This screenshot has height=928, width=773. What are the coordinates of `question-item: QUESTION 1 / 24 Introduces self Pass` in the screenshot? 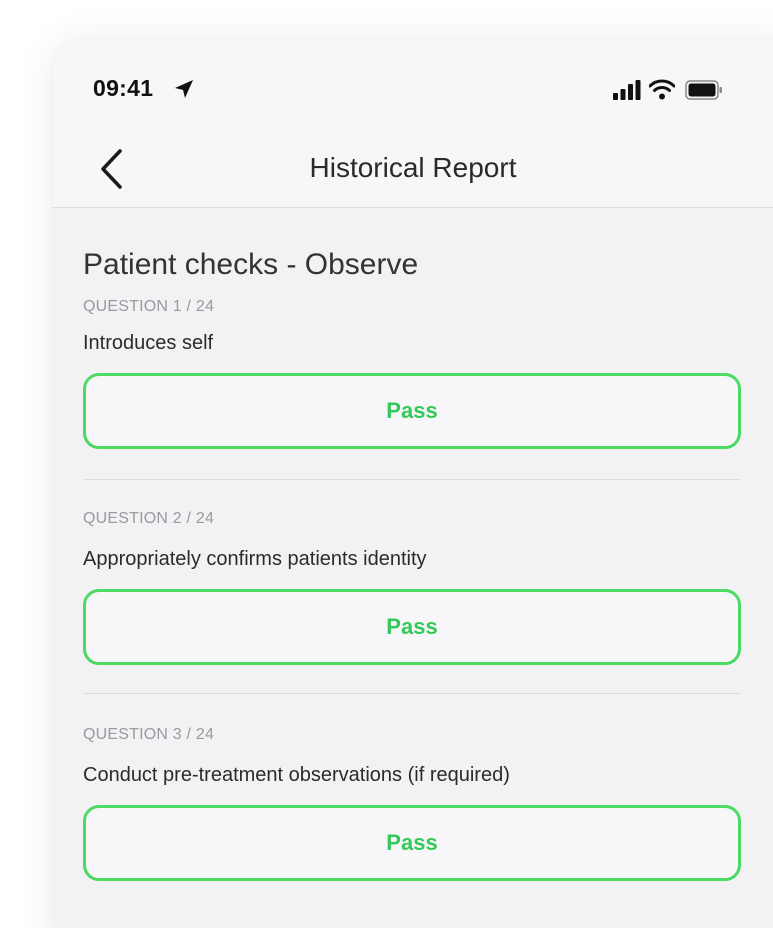 It's located at (423, 373).